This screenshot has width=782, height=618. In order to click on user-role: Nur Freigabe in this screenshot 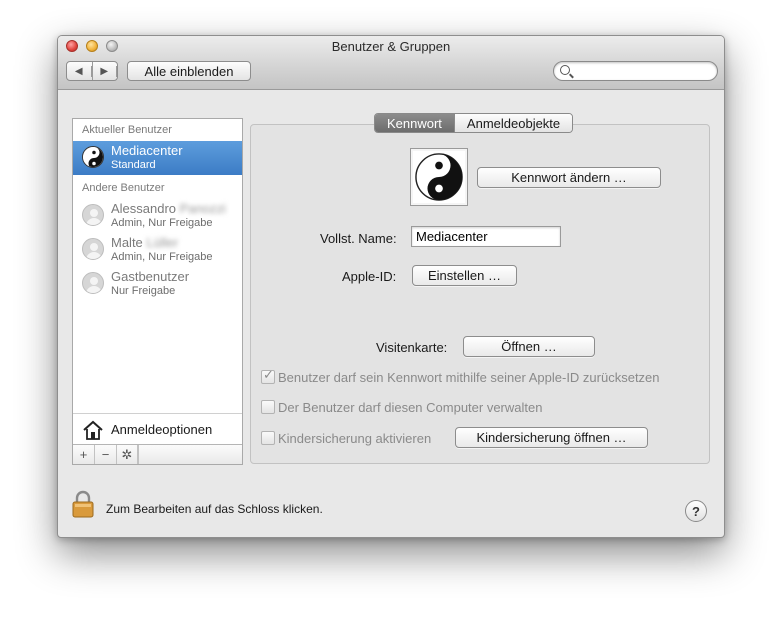, I will do `click(143, 291)`.